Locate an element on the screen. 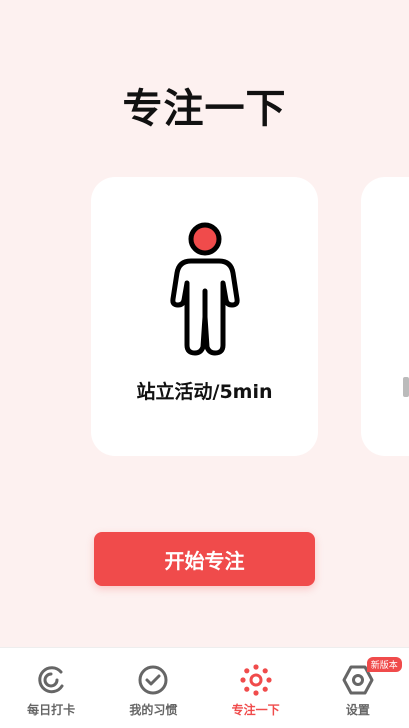 The image size is (409, 728). daily-checkin-icon is located at coordinates (51, 680).